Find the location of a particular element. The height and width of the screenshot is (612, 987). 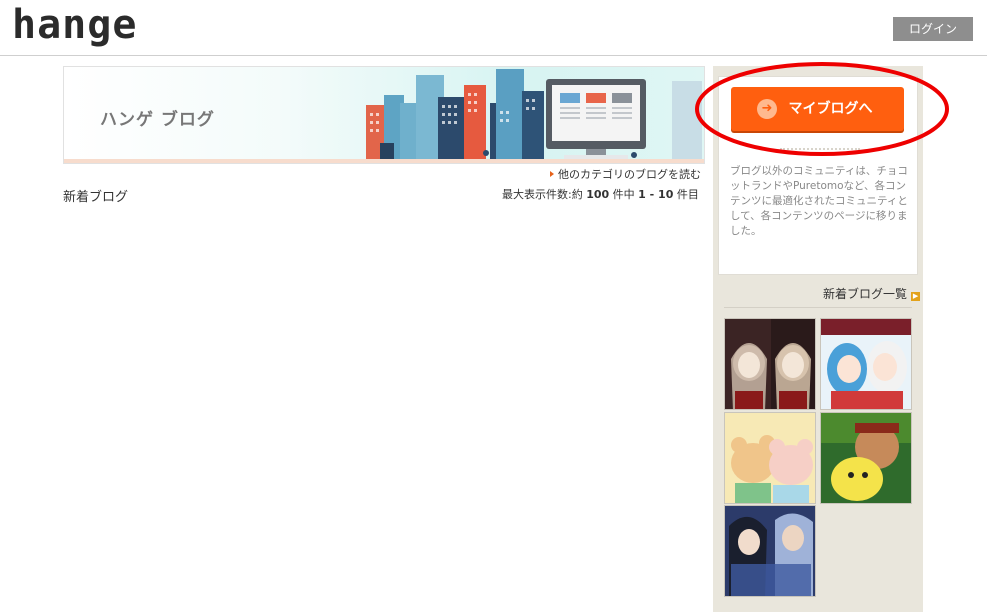

dotted-divider is located at coordinates (820, 149).